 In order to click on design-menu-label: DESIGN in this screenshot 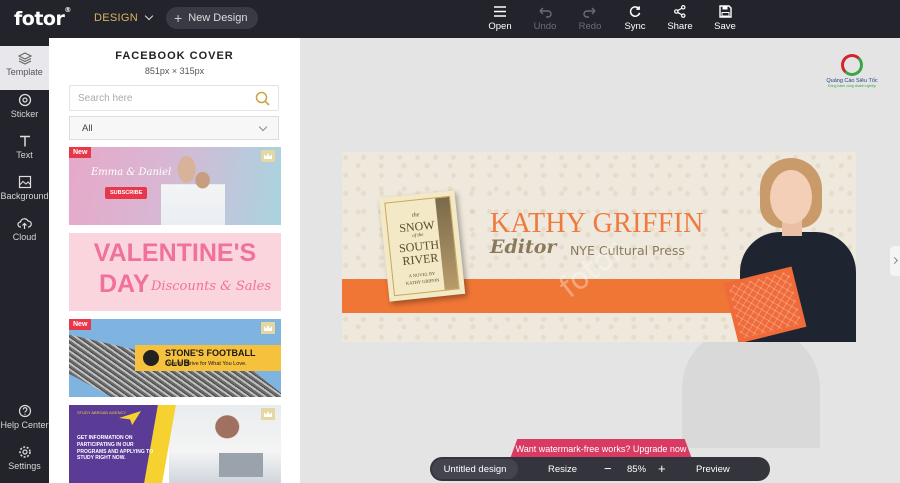, I will do `click(116, 18)`.